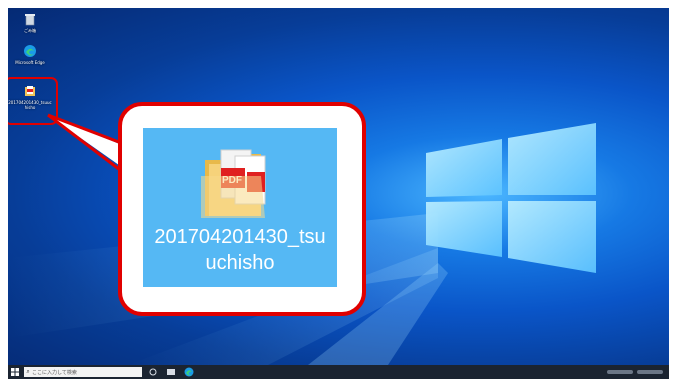 This screenshot has height=387, width=677. What do you see at coordinates (30, 62) in the screenshot?
I see `edge-label: Microsoft Edge` at bounding box center [30, 62].